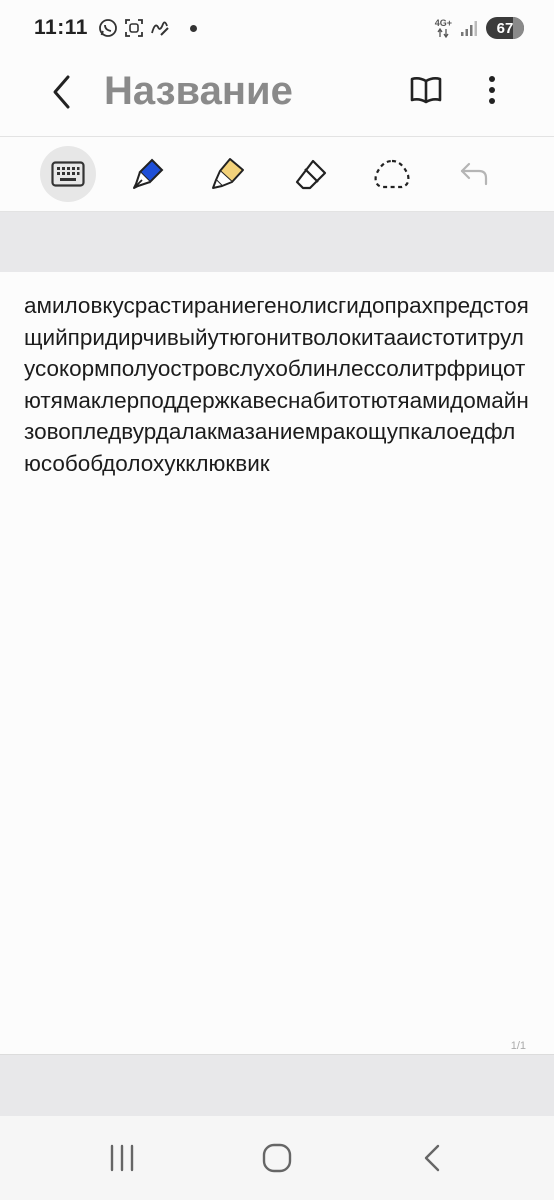  I want to click on undo-icon, so click(474, 174).